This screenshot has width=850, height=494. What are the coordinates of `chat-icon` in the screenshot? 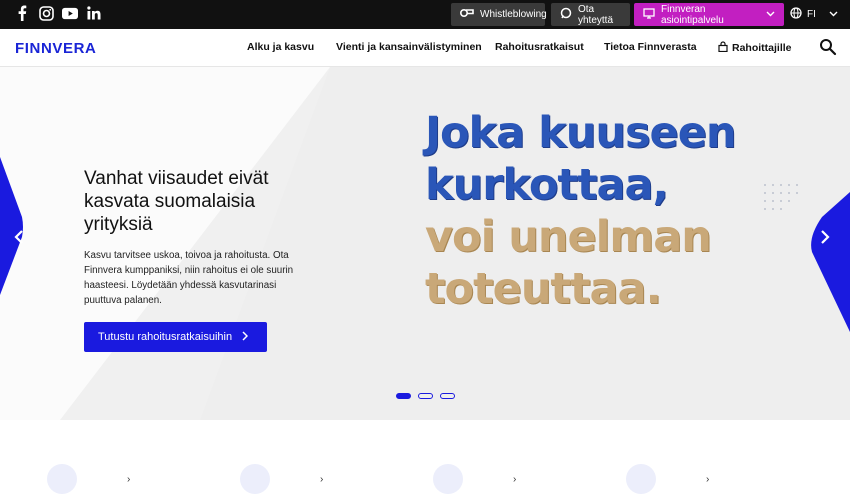 It's located at (566, 14).